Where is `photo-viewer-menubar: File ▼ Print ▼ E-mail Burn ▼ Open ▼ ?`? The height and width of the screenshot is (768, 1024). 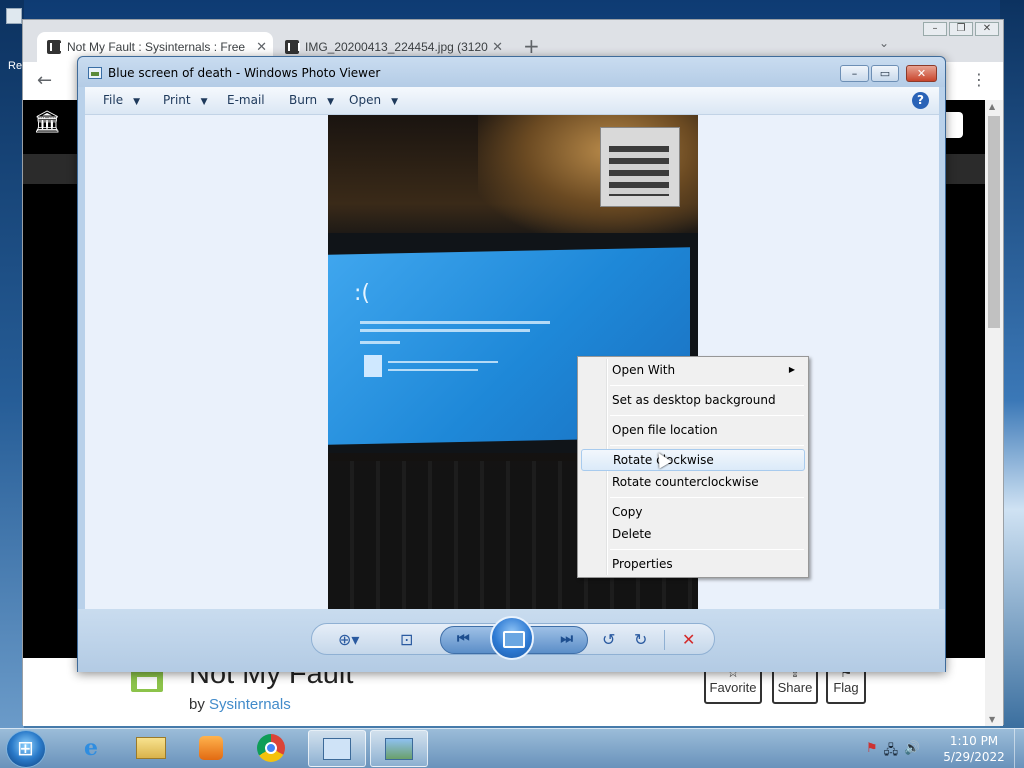 photo-viewer-menubar: File ▼ Print ▼ E-mail Burn ▼ Open ▼ ? is located at coordinates (512, 101).